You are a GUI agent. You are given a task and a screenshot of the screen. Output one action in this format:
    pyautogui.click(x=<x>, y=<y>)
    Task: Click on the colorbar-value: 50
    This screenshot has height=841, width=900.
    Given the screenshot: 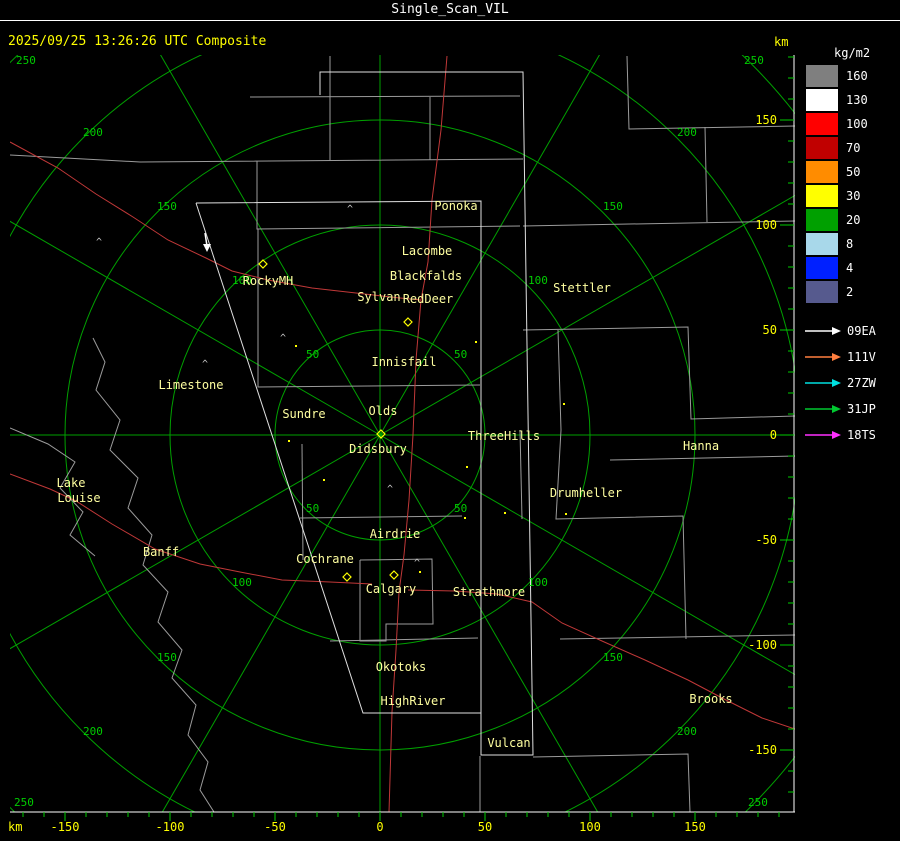 What is the action you would take?
    pyautogui.click(x=853, y=172)
    